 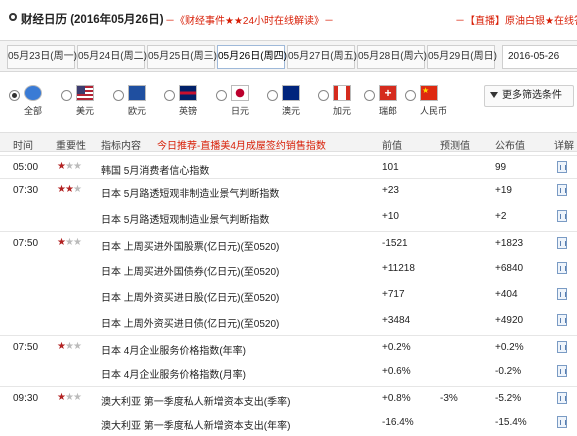 What do you see at coordinates (137, 93) in the screenshot?
I see `eu-flag-icon` at bounding box center [137, 93].